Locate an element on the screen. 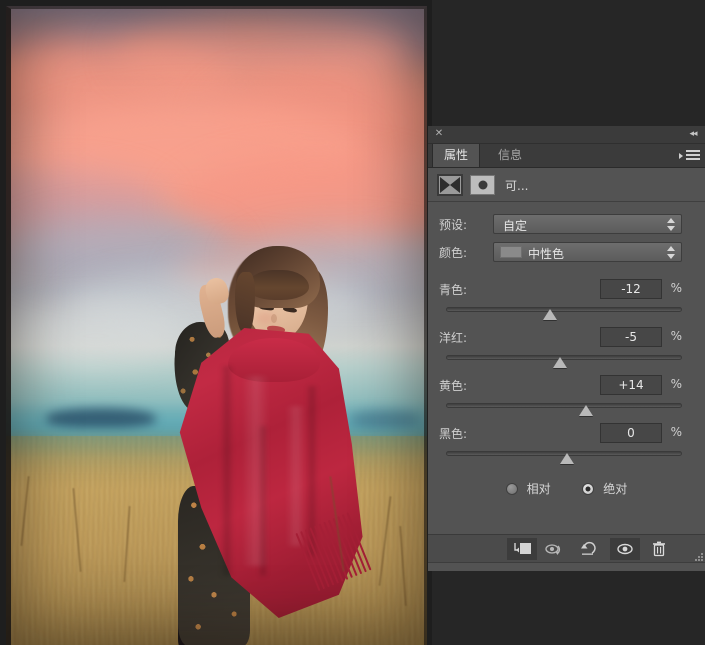 This screenshot has height=645, width=705. panel-tab-bar: 属性 信息 is located at coordinates (566, 156).